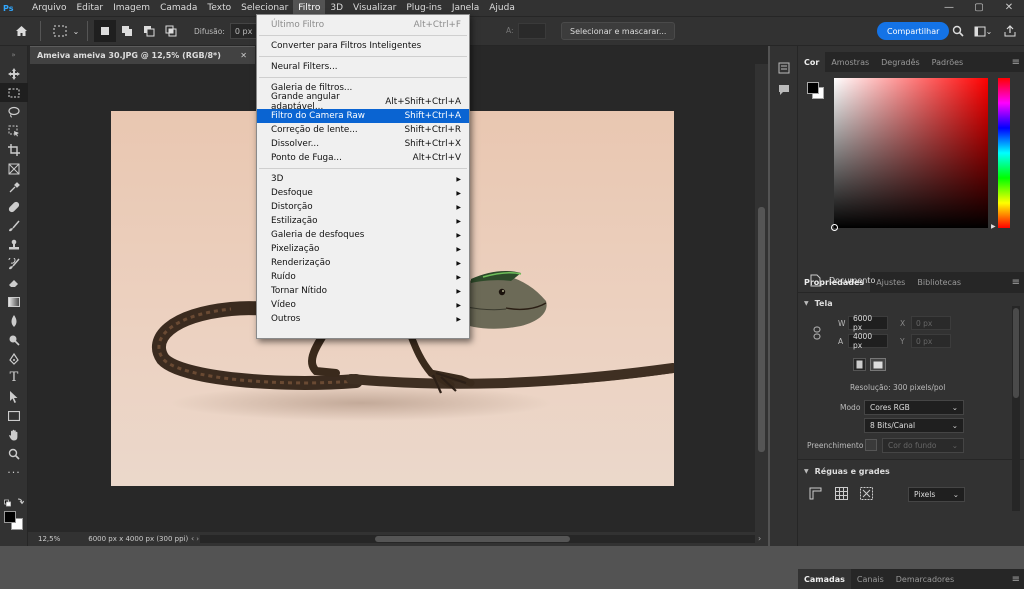 The width and height of the screenshot is (1024, 589). Describe the element at coordinates (784, 69) in the screenshot. I see `properties-panel-icon` at that location.